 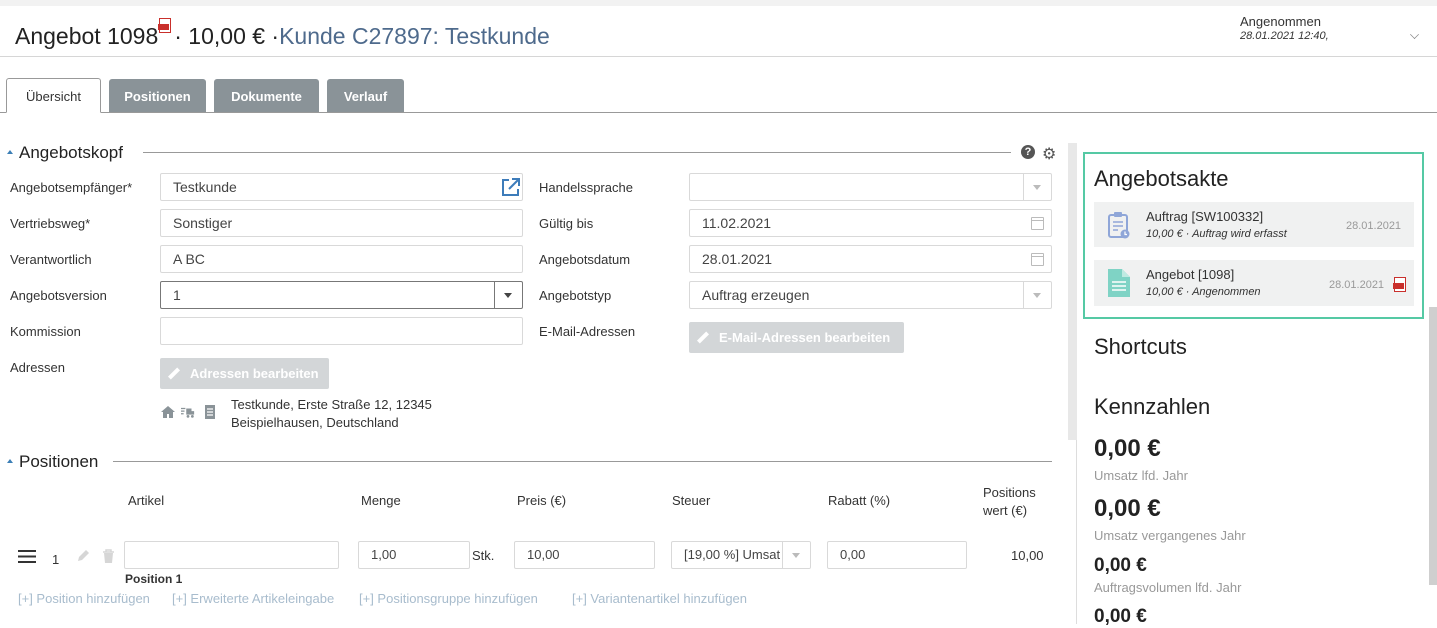 What do you see at coordinates (587, 331) in the screenshot?
I see `label-email-adressen: E-Mail-Adressen` at bounding box center [587, 331].